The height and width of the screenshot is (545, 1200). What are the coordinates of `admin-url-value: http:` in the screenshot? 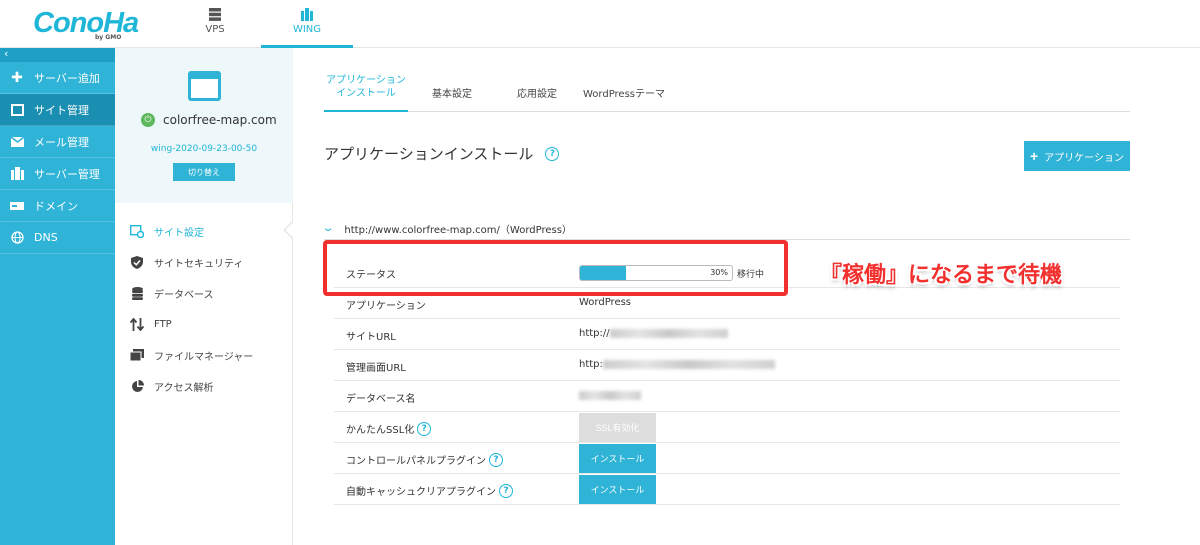 It's located at (677, 364).